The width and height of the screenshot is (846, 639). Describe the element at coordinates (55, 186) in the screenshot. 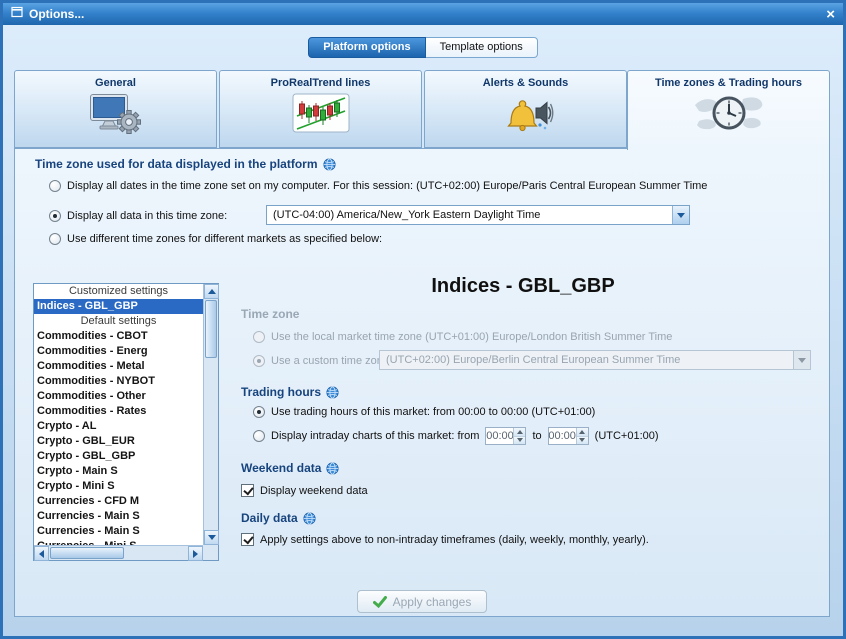

I see `computer-timezone-radio` at that location.